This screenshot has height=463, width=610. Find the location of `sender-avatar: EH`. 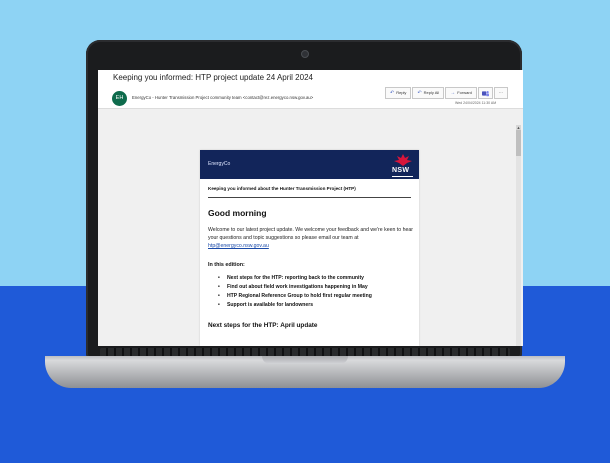

sender-avatar: EH is located at coordinates (119, 98).